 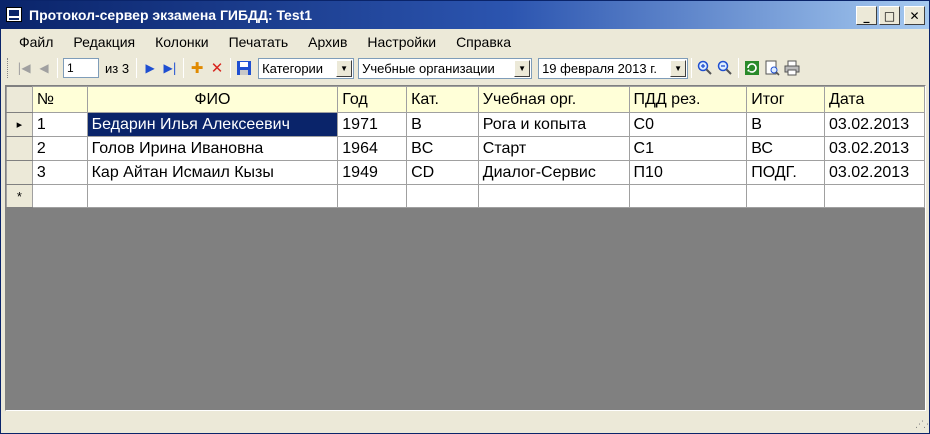 I want to click on first-record-icon: |◀, so click(x=24, y=68).